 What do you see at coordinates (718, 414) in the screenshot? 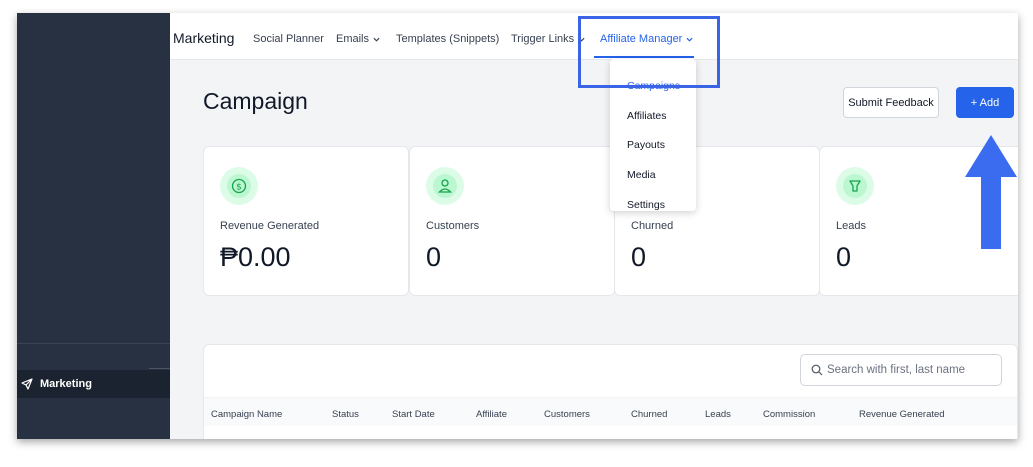
I see `column-header: Leads` at bounding box center [718, 414].